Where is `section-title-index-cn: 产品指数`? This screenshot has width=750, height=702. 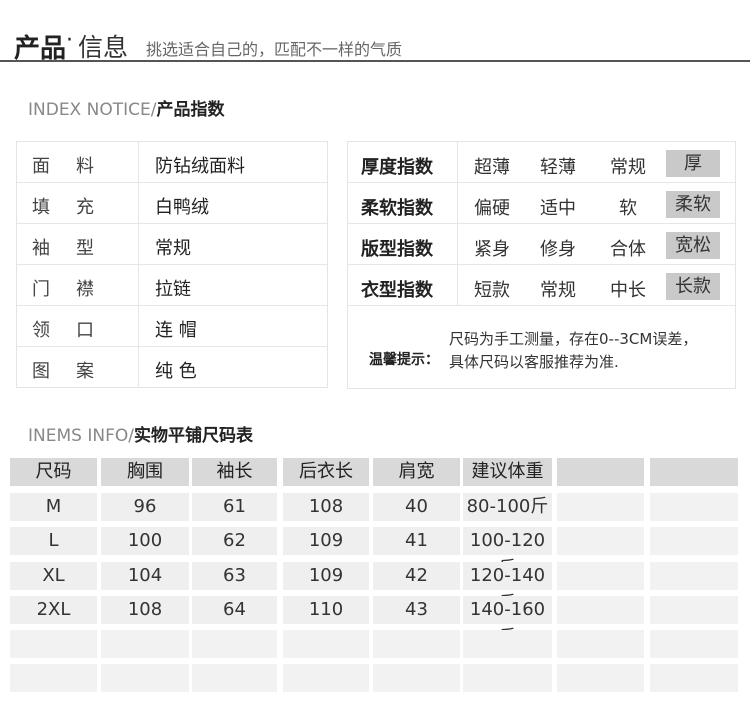
section-title-index-cn: 产品指数 is located at coordinates (190, 110).